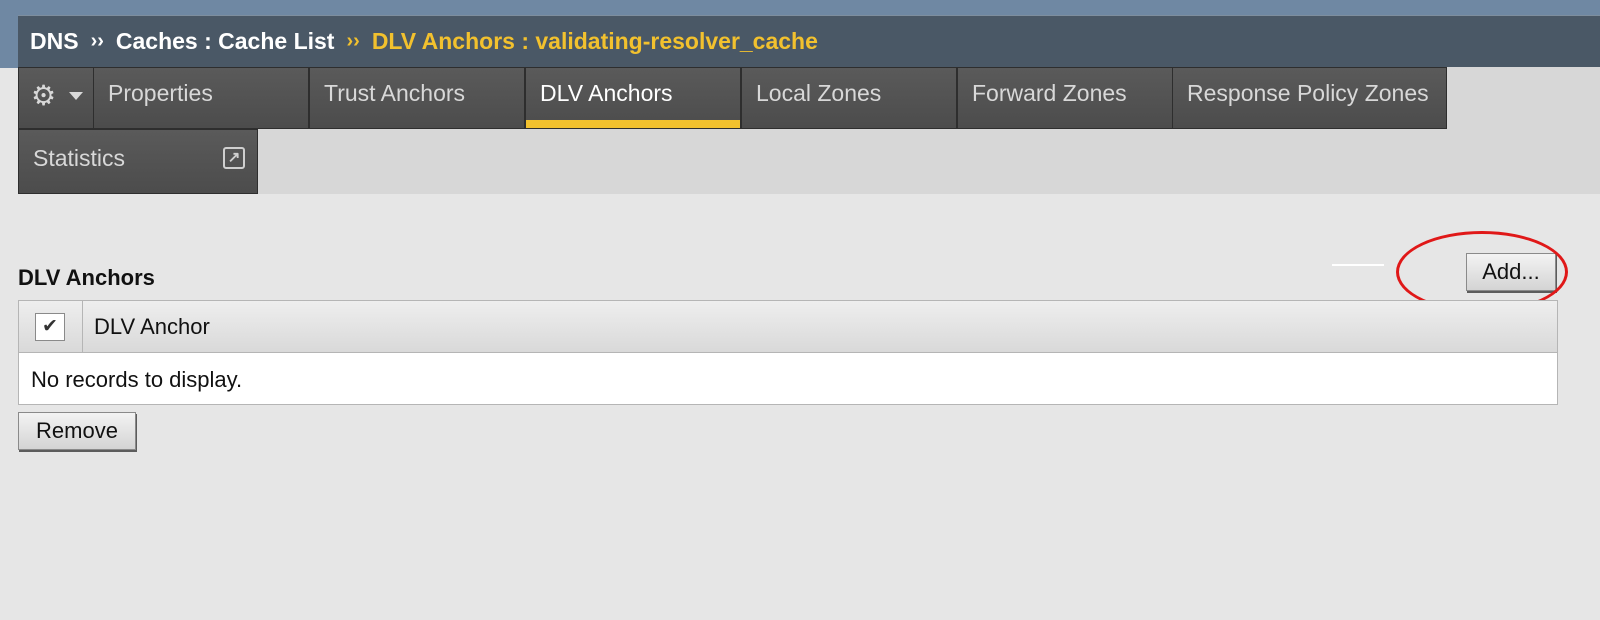 The width and height of the screenshot is (1600, 620). I want to click on gear-icon: ⚙, so click(44, 95).